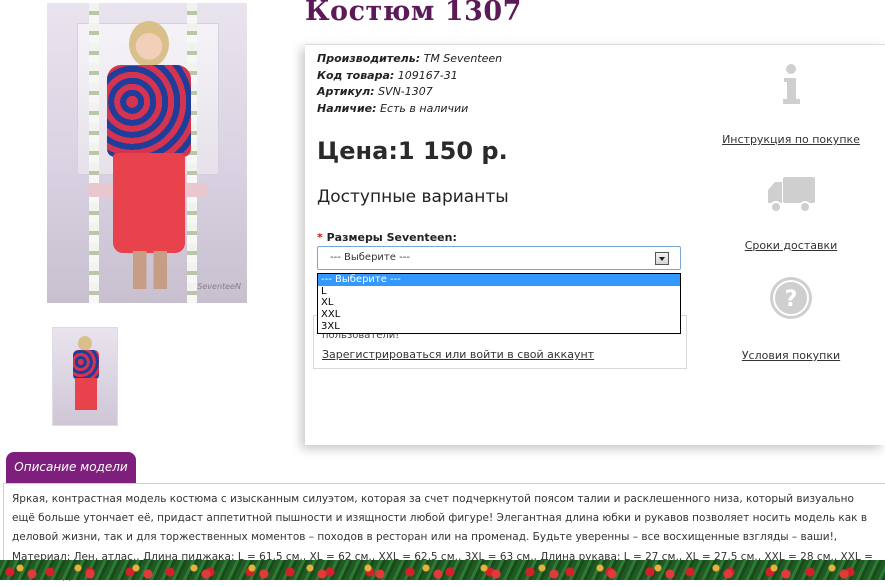 This screenshot has height=586, width=885. I want to click on product-main-photo: SeventeeN, so click(147, 153).